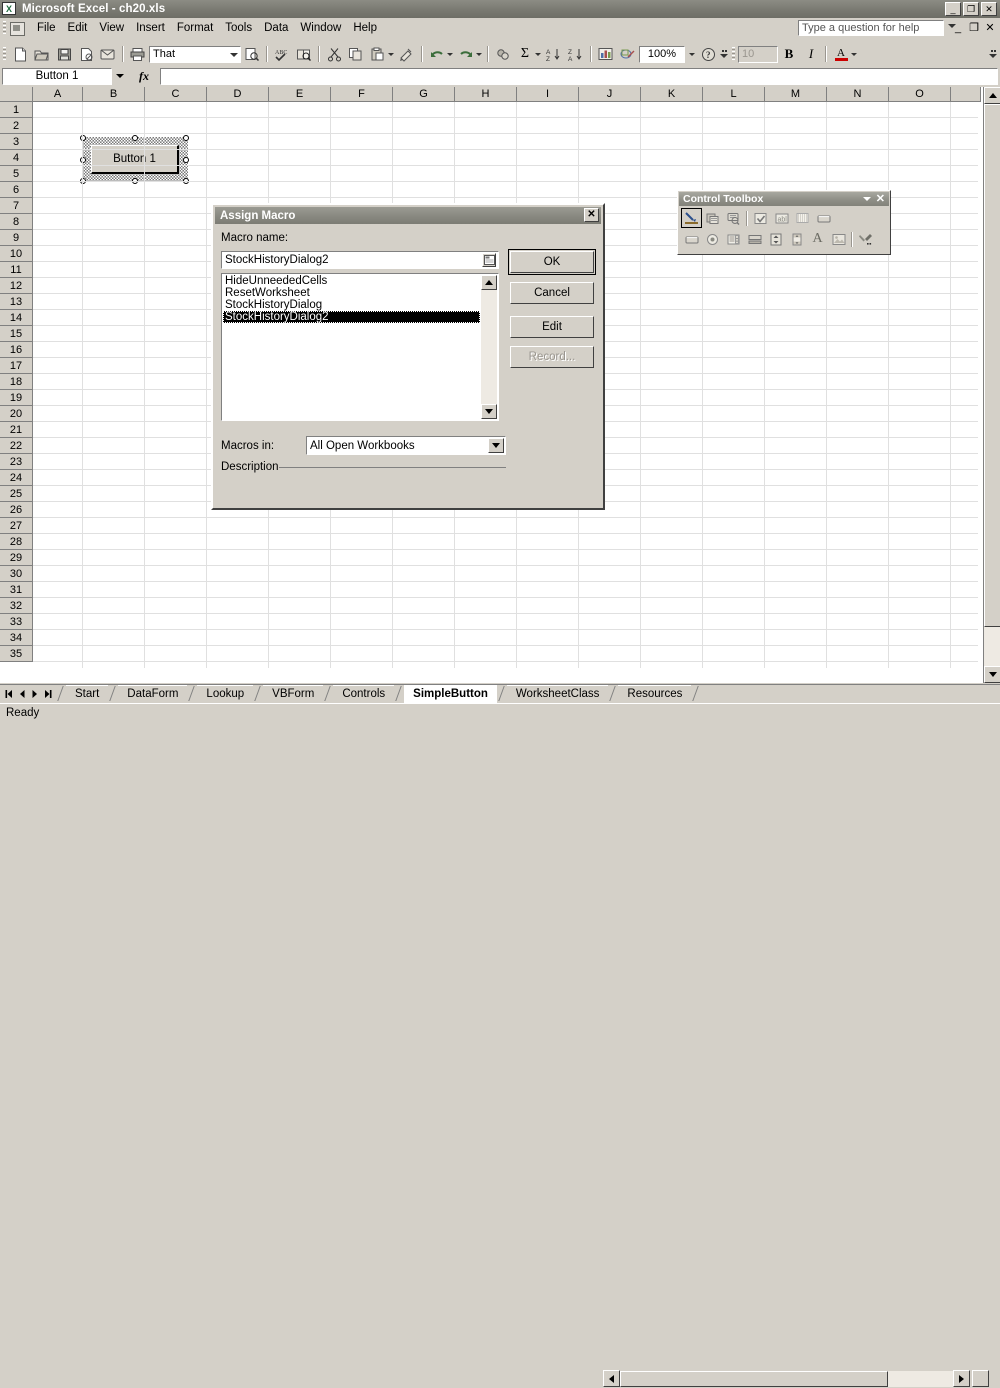 The height and width of the screenshot is (1388, 1000). What do you see at coordinates (83, 138) in the screenshot?
I see `resize-handle-nw` at bounding box center [83, 138].